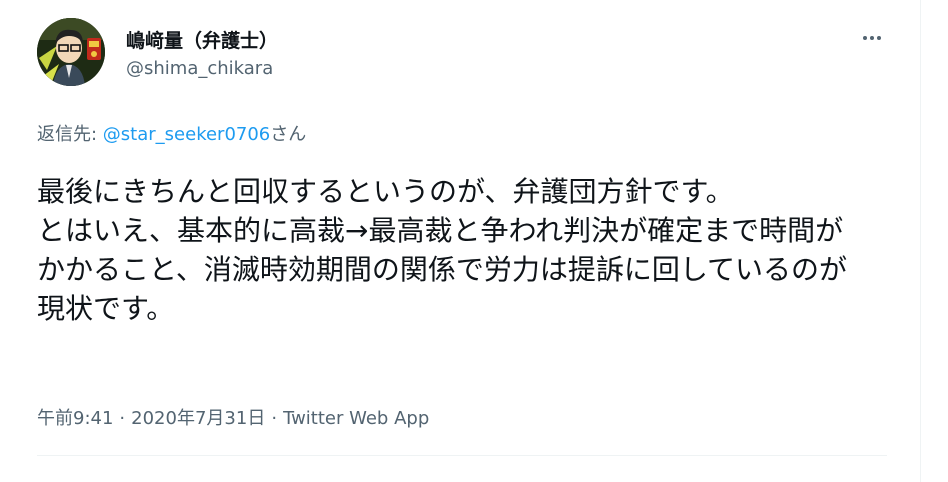 The image size is (948, 482). I want to click on reply-context: 返信先: @star_seeker0706さん, so click(171, 133).